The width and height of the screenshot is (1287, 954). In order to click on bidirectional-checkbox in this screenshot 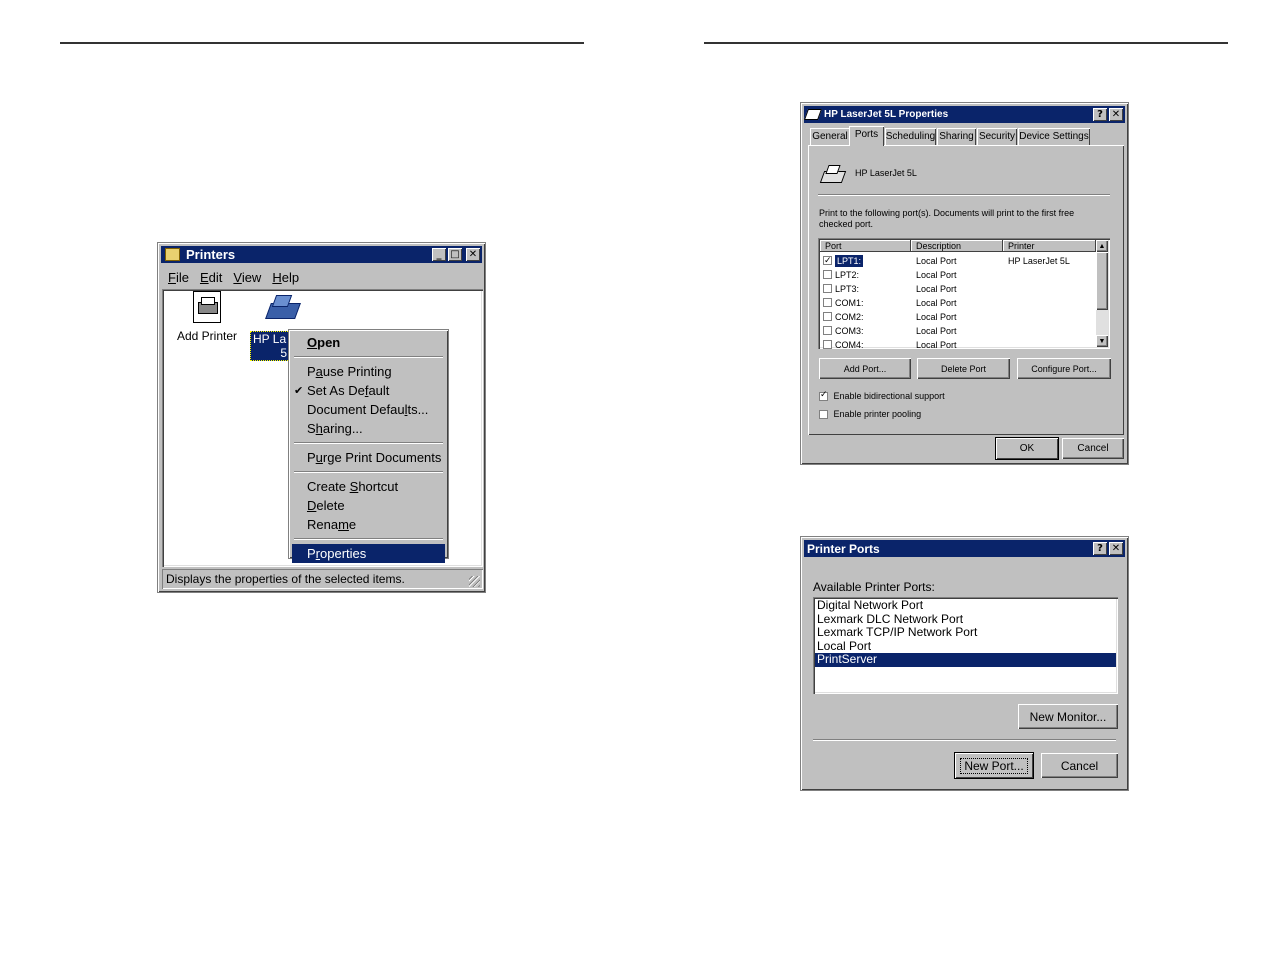, I will do `click(823, 396)`.